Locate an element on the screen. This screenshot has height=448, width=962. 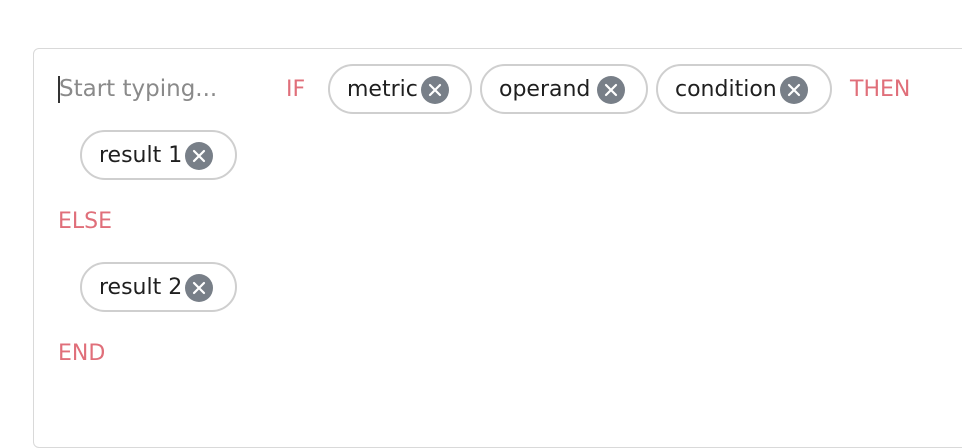
keyword-else: ELSE is located at coordinates (85, 221).